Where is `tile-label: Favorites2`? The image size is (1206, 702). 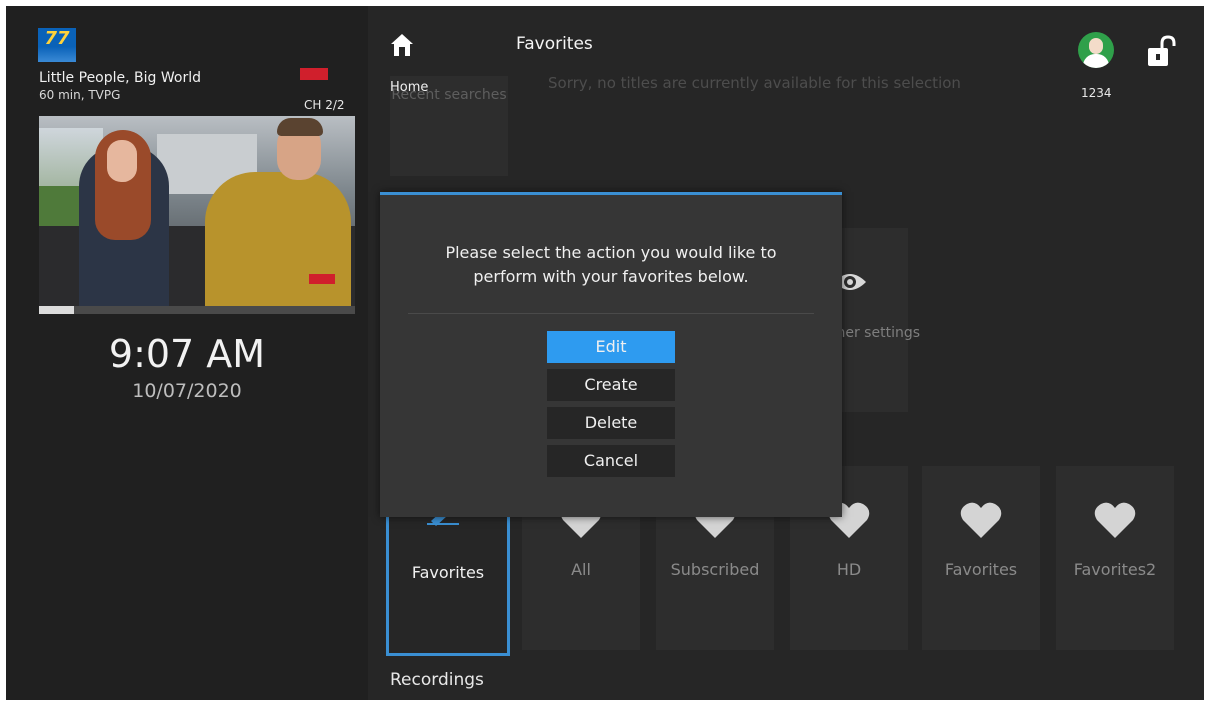
tile-label: Favorites2 is located at coordinates (1115, 569).